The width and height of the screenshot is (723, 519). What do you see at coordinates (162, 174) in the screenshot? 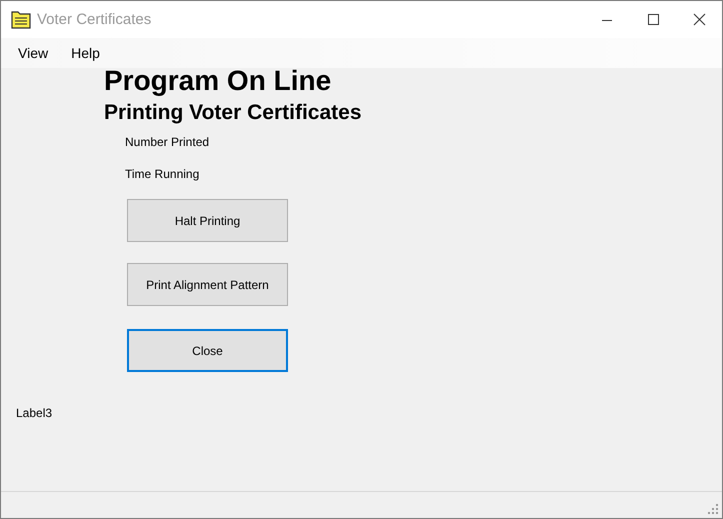
I see `field-label: Time Running` at bounding box center [162, 174].